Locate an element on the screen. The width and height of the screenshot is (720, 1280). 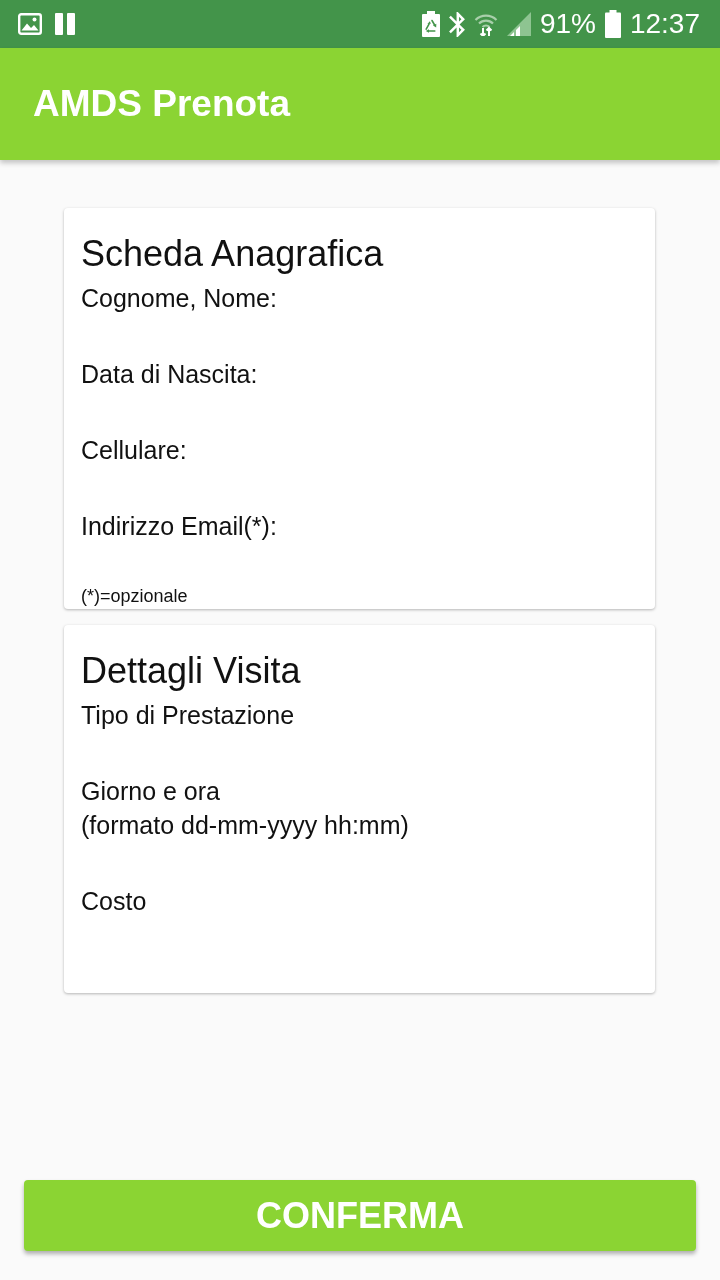
card-title: Dettagli Visita is located at coordinates (191, 671).